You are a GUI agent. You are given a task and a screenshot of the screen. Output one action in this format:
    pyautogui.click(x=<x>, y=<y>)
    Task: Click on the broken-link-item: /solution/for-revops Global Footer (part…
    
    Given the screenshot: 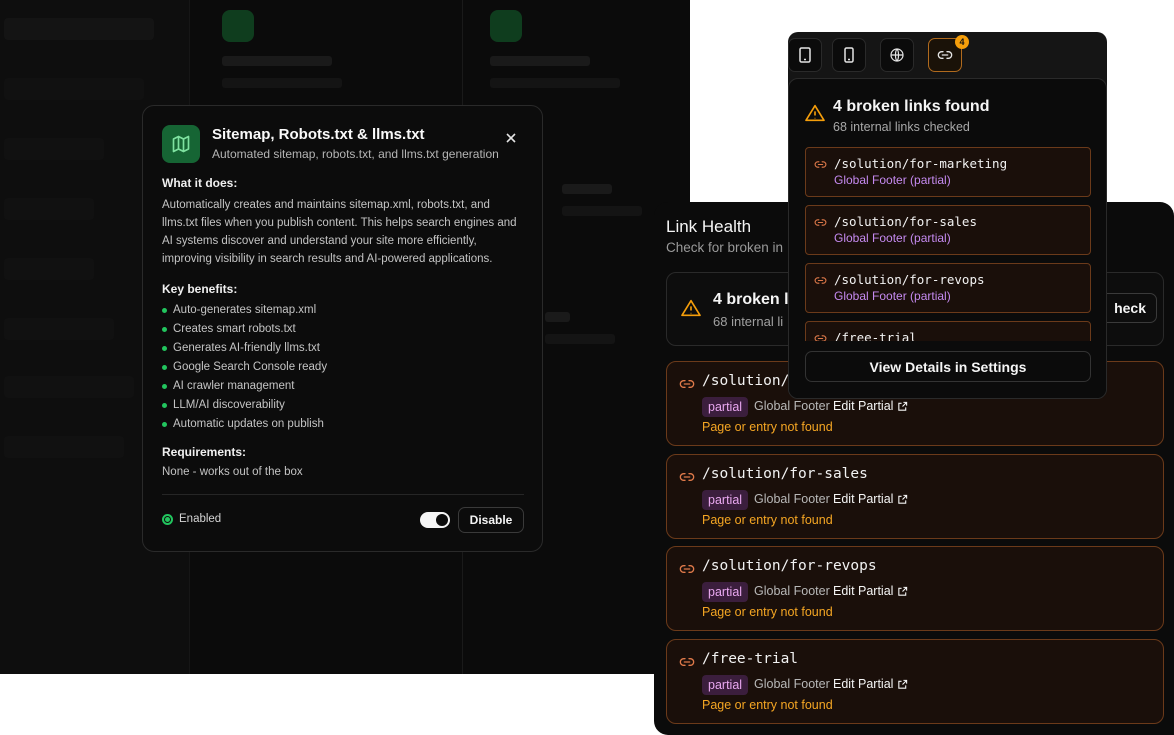 What is the action you would take?
    pyautogui.click(x=948, y=288)
    